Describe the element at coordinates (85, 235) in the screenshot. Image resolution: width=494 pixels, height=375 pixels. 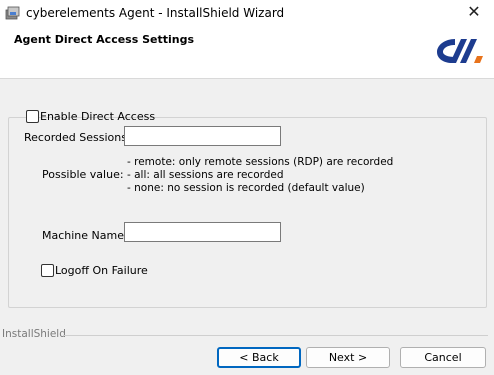
I see `machine-name-label: Machine Name:` at that location.